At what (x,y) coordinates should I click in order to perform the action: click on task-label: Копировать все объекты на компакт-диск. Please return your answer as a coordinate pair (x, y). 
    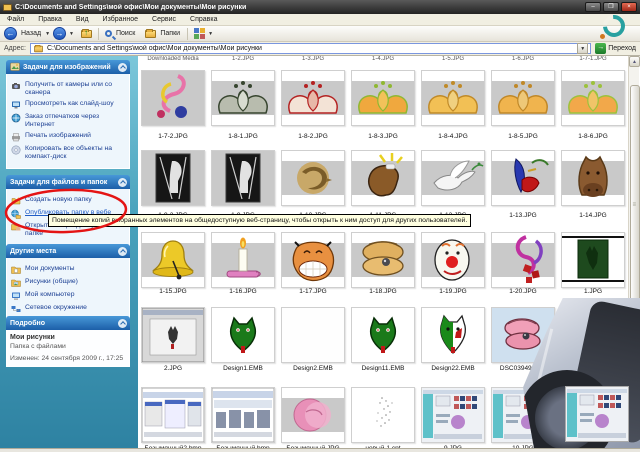
    Looking at the image, I should click on (75, 153).